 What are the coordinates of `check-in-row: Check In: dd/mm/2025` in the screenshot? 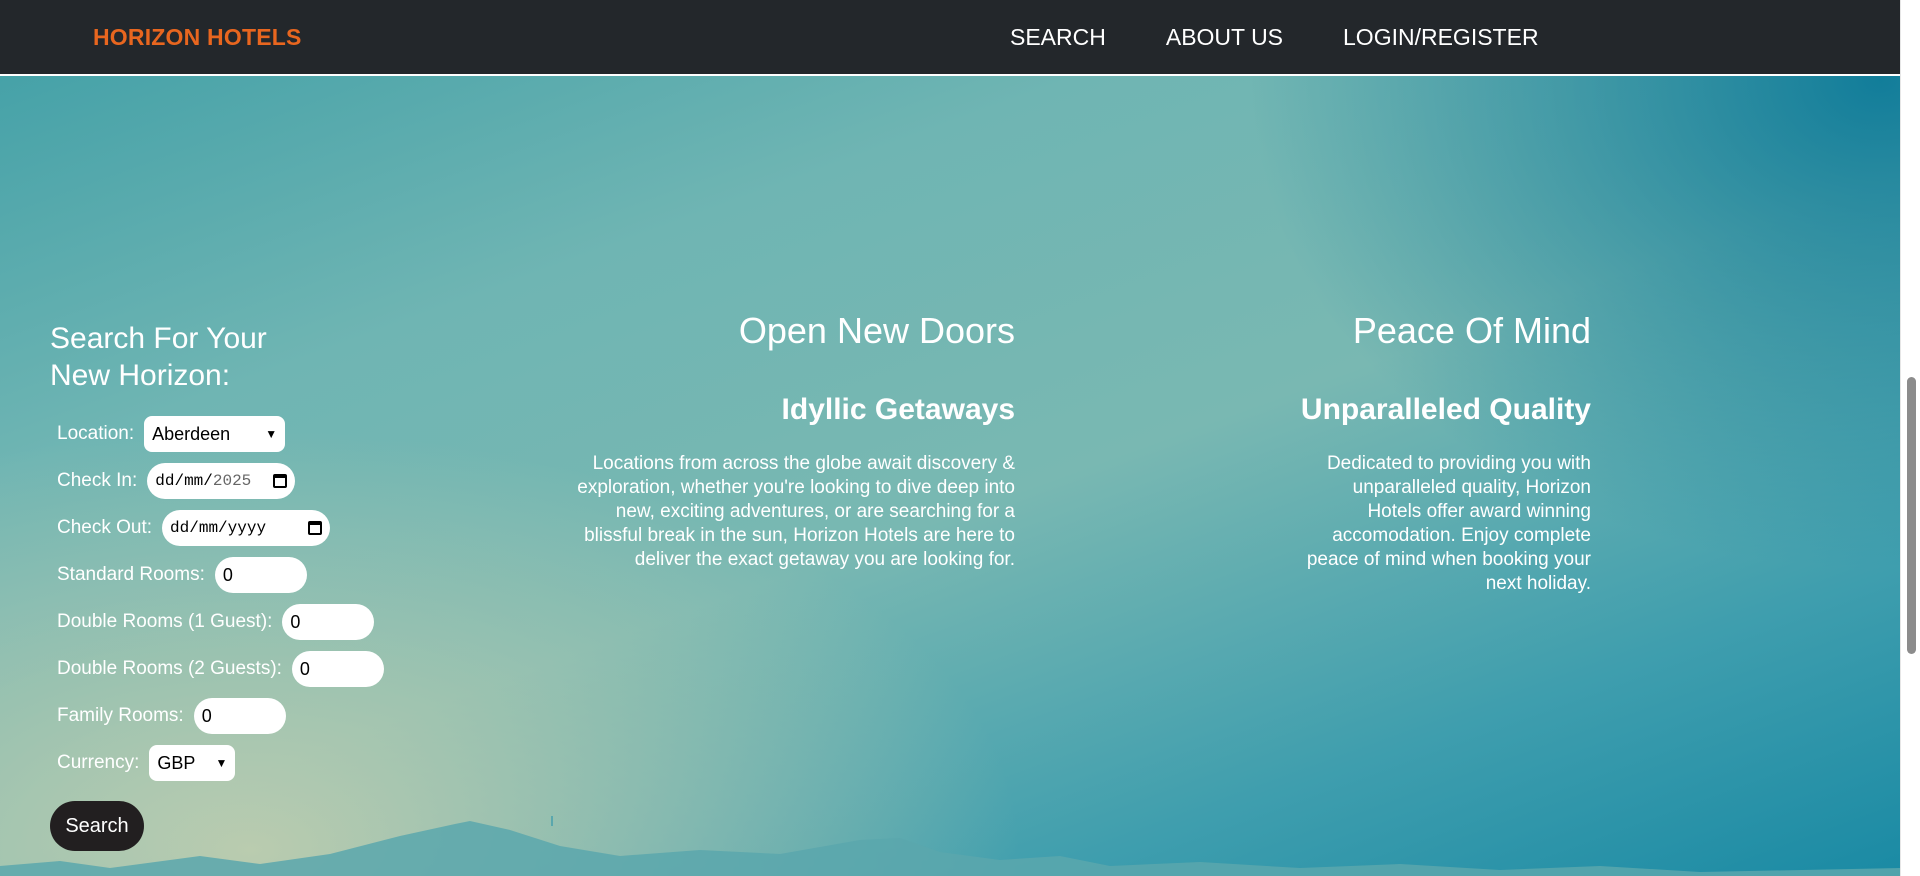 It's located at (220, 481).